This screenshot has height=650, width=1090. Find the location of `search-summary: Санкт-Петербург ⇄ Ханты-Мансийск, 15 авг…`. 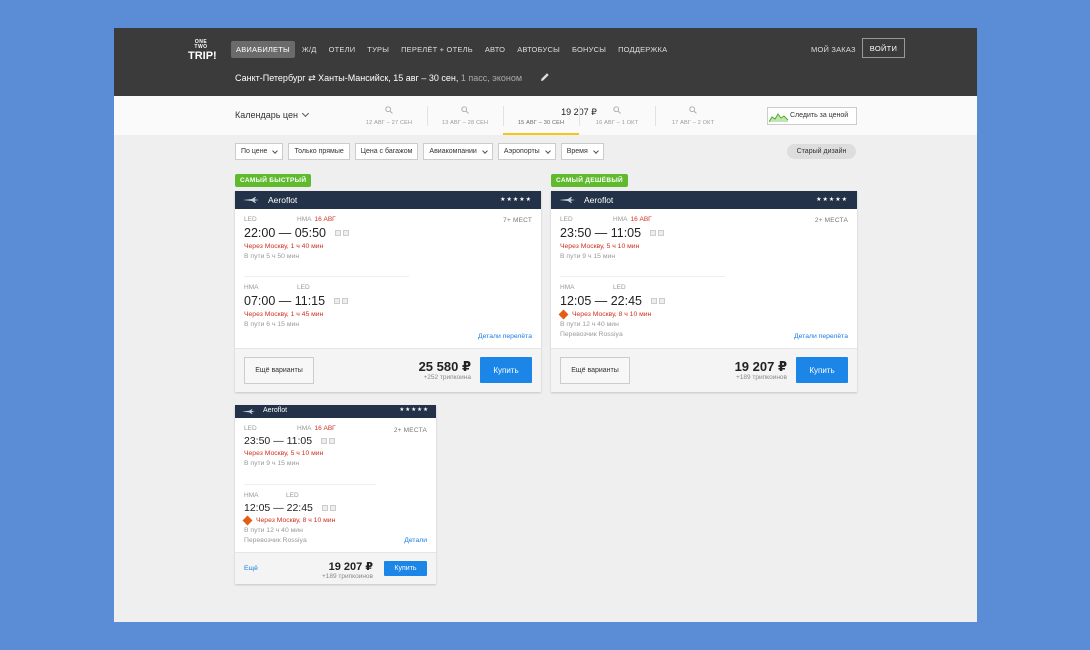

search-summary: Санкт-Петербург ⇄ Ханты-Мансийск, 15 авг… is located at coordinates (378, 78).